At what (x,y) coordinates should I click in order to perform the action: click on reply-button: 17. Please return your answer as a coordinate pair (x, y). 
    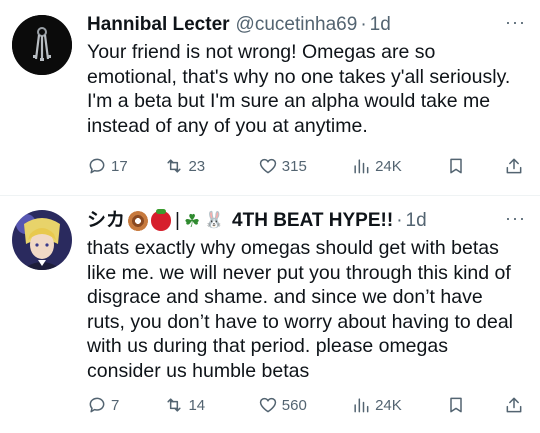
    Looking at the image, I should click on (125, 166).